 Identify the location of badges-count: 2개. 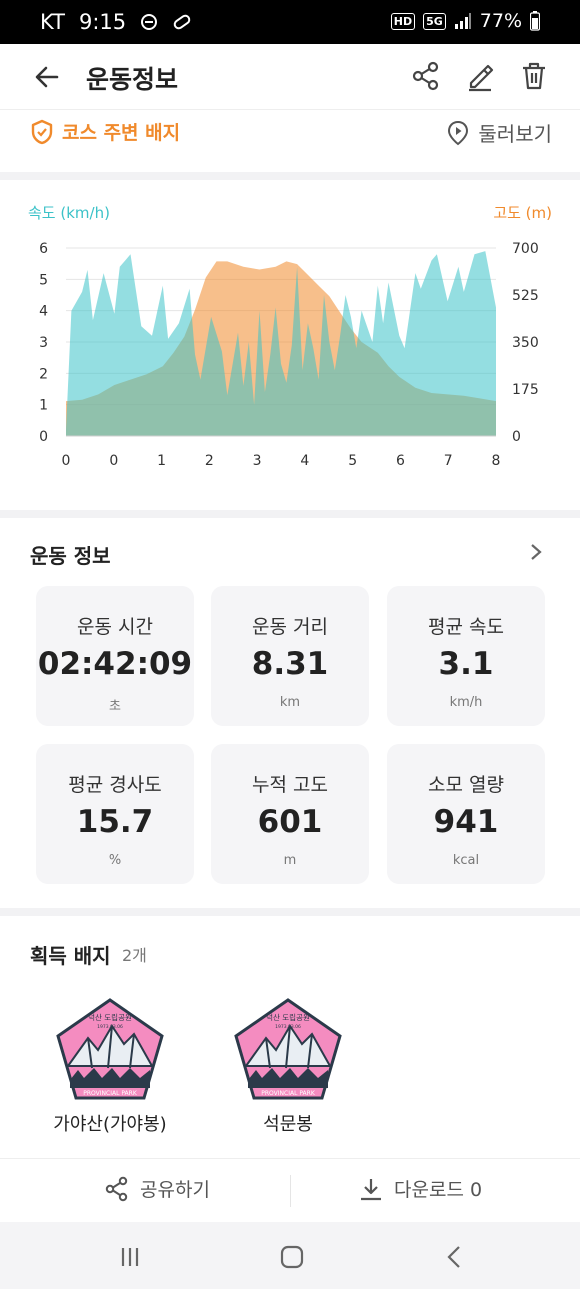
(134, 955).